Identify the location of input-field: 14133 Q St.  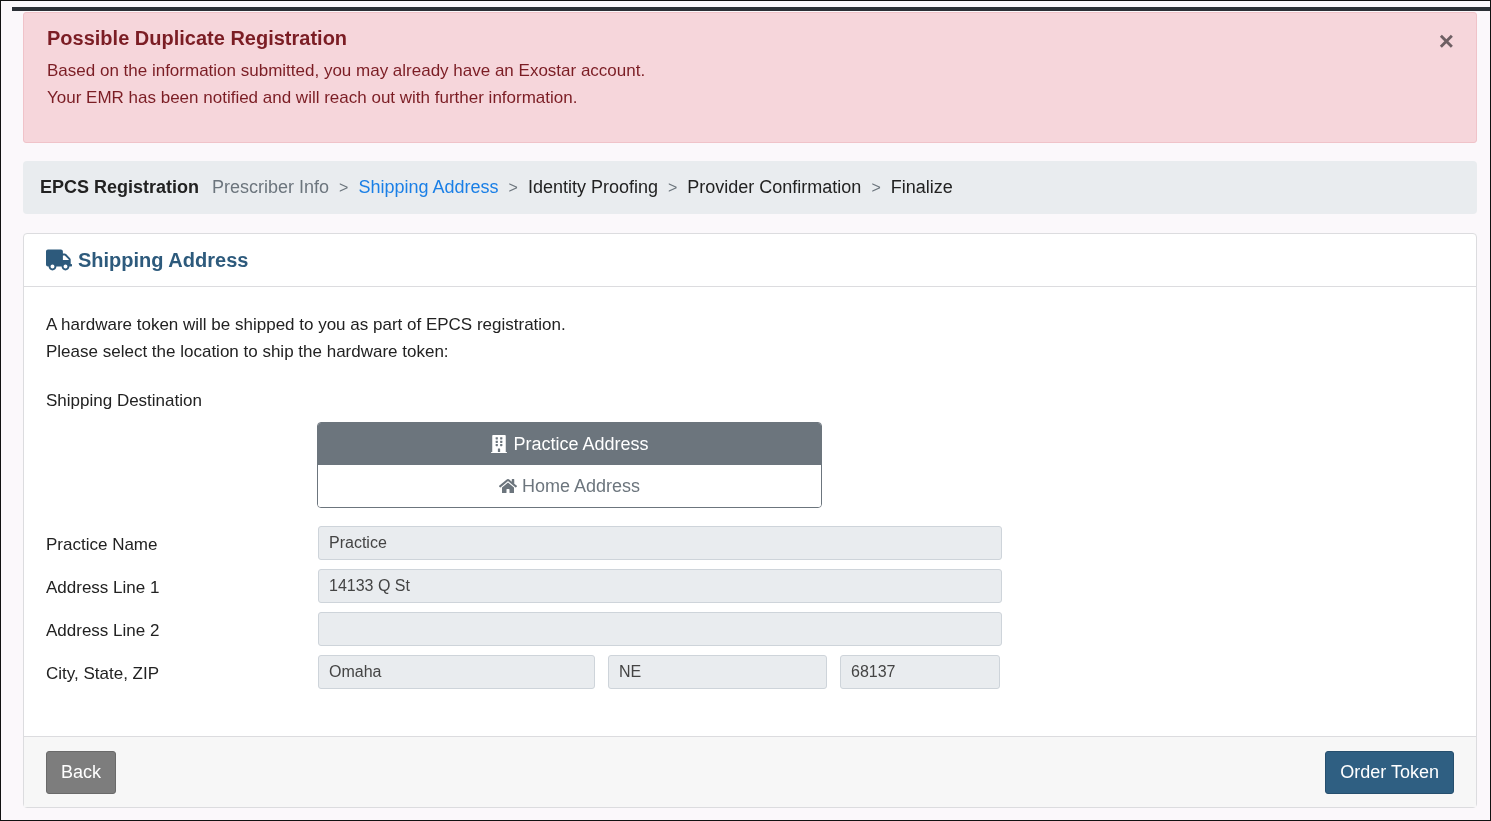
(660, 586).